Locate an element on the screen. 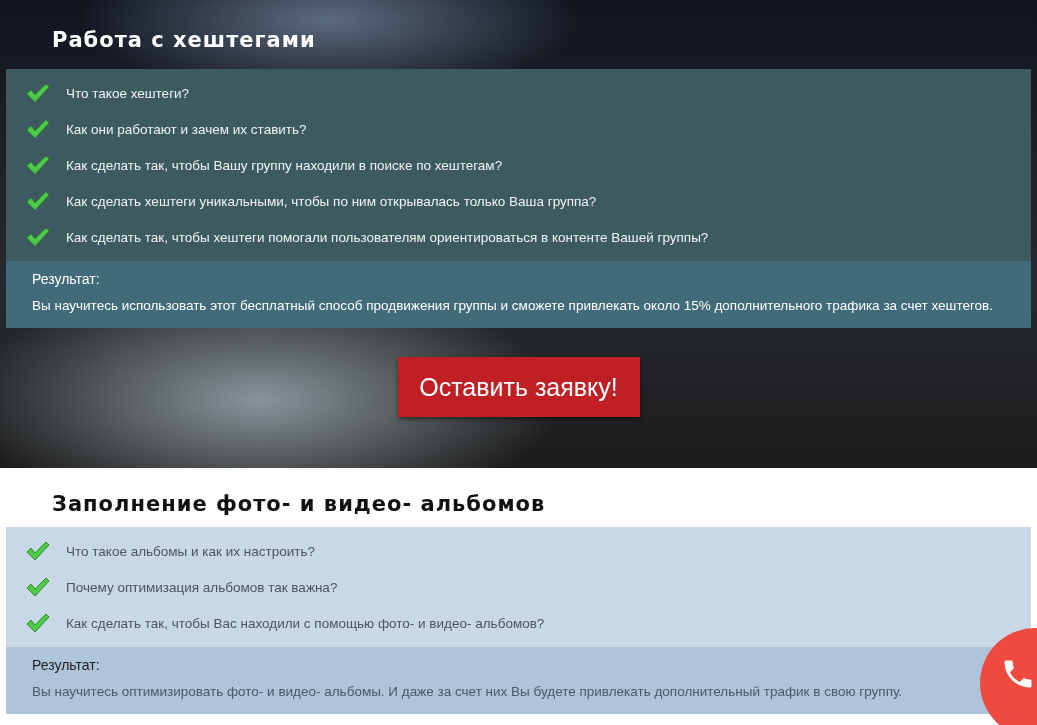 The image size is (1037, 725). result-text: Вы научитесь использовать этот бесплатный способ продвижения группы и сможете привлекать около 15% дополнительного трафика за счет хештегов. is located at coordinates (513, 306).